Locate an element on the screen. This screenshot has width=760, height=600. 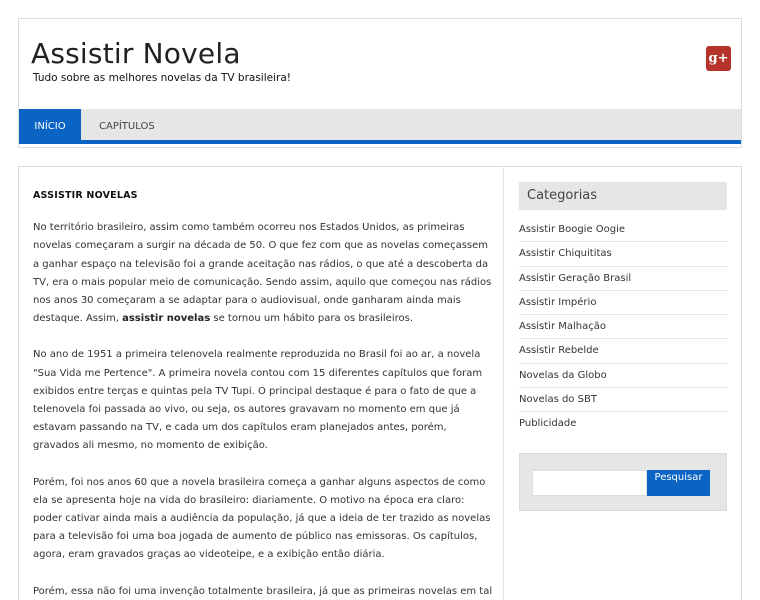
category-link: Assistir Império is located at coordinates (623, 303).